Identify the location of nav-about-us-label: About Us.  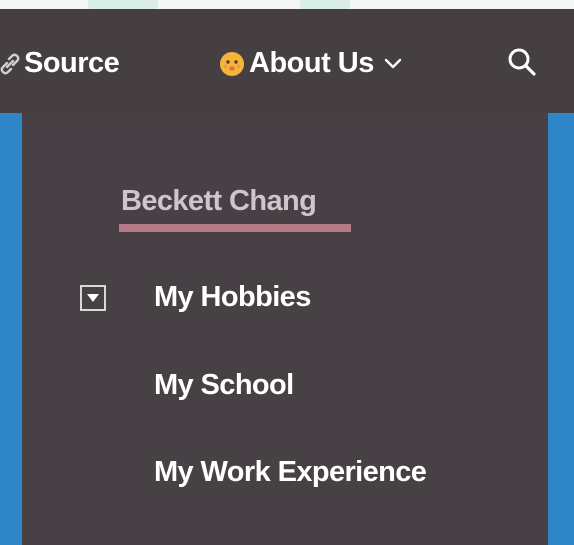
(311, 63).